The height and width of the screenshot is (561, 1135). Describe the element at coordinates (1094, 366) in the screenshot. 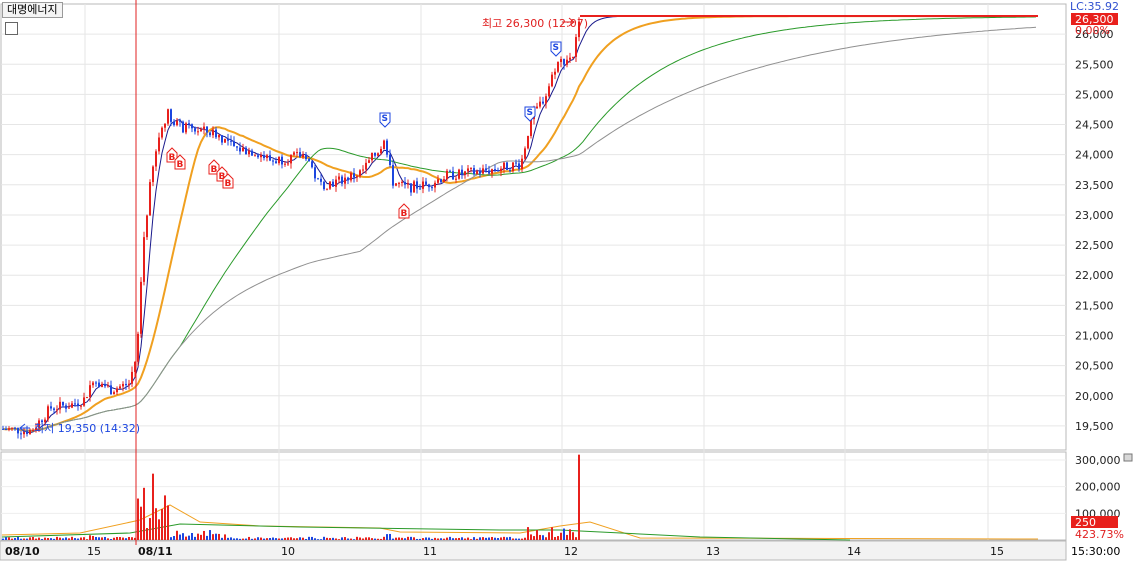

I see `price-tick-label: 20,500` at that location.